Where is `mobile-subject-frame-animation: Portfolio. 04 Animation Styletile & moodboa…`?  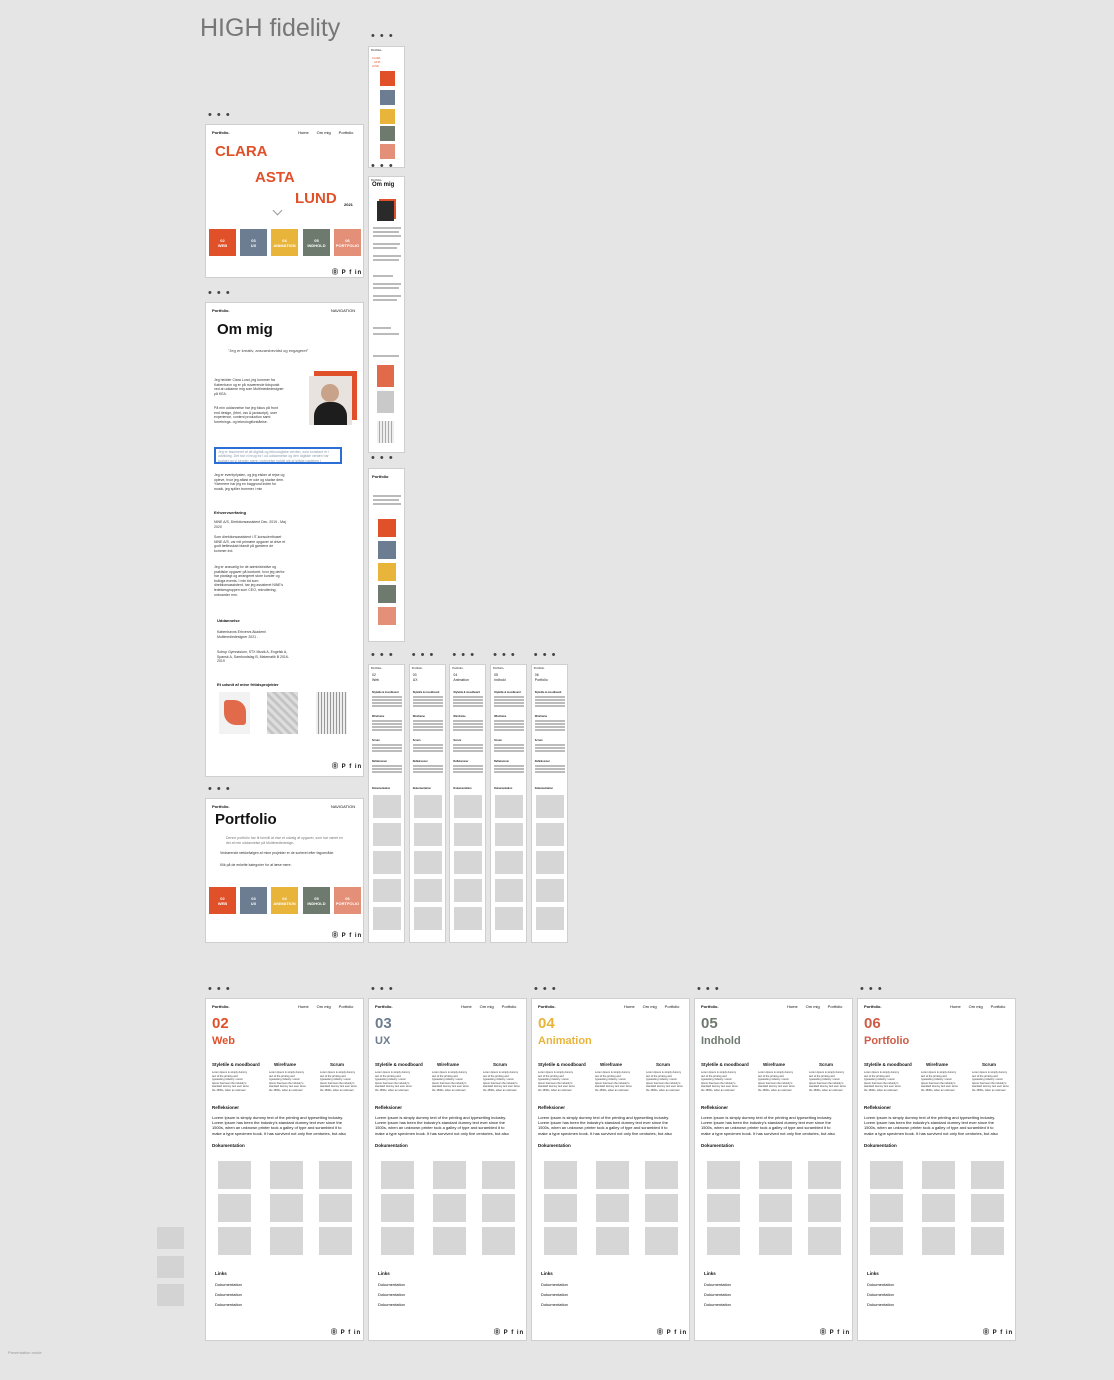 mobile-subject-frame-animation: Portfolio. 04 Animation Styletile & moodboa… is located at coordinates (468, 803).